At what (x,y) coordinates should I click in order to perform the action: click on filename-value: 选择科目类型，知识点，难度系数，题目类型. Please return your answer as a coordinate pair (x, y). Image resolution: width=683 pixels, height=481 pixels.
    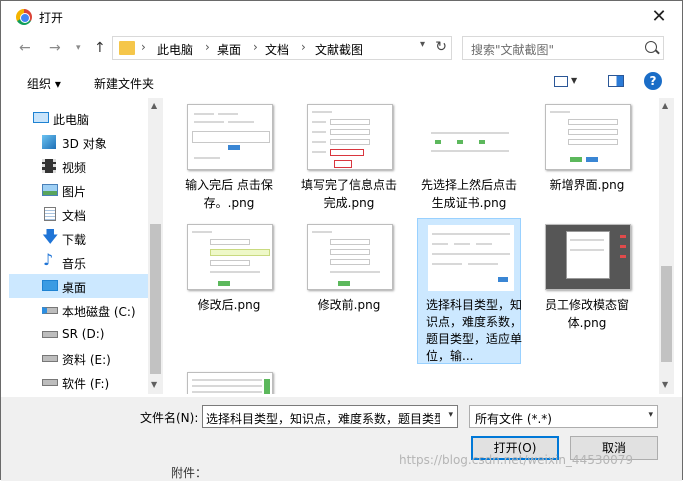
    Looking at the image, I should click on (323, 418).